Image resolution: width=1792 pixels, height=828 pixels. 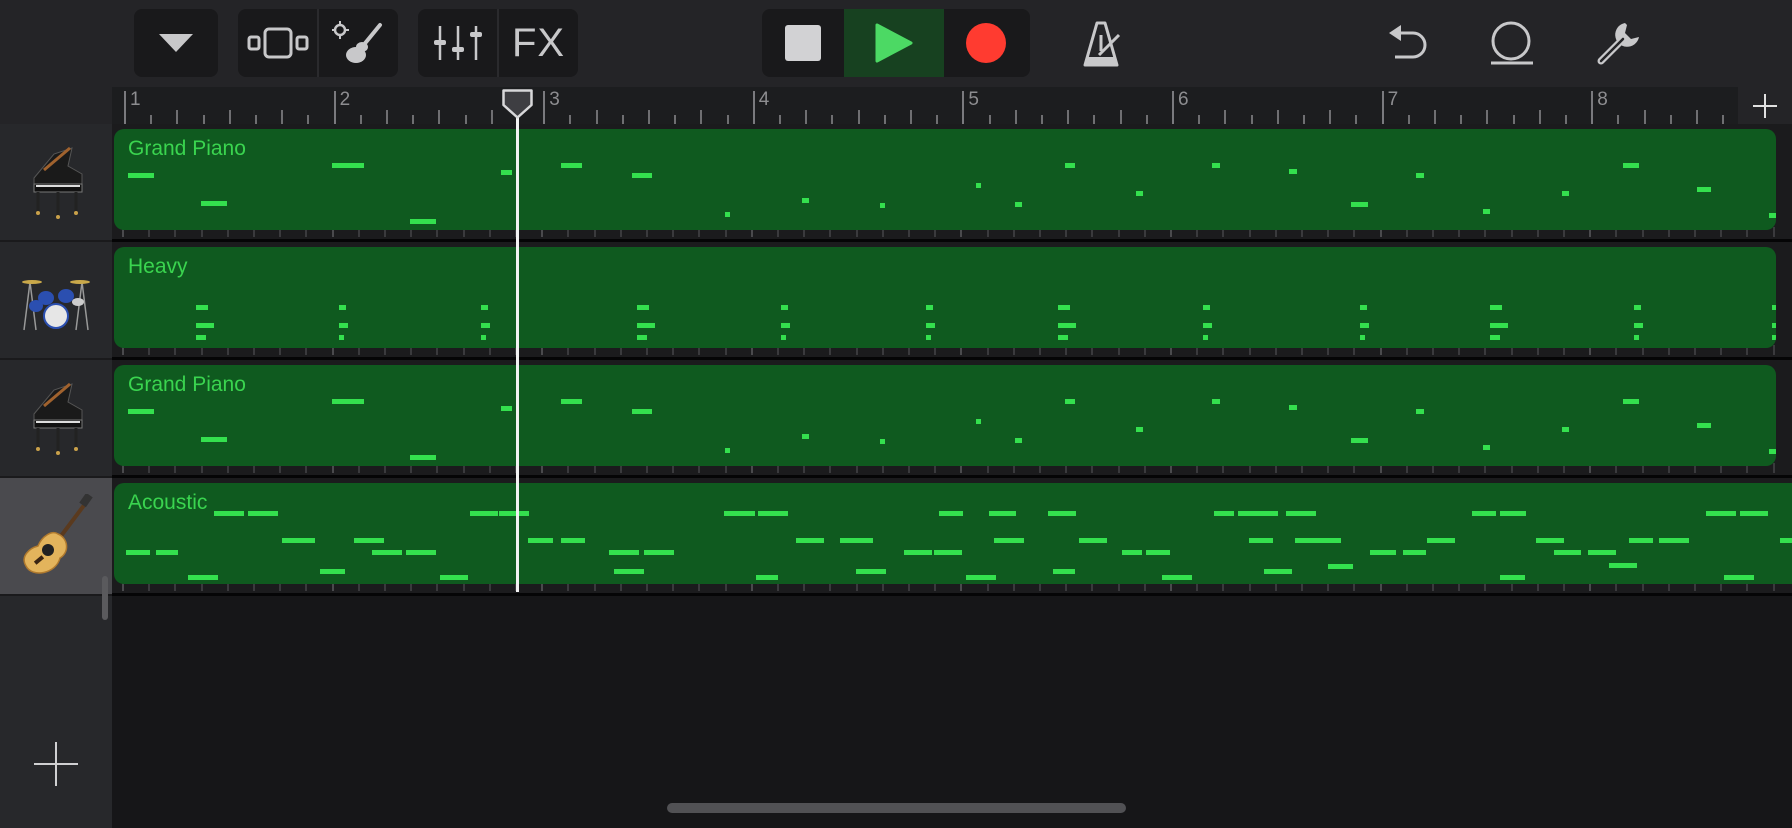 I want to click on guitar-gear-icon, so click(x=356, y=42).